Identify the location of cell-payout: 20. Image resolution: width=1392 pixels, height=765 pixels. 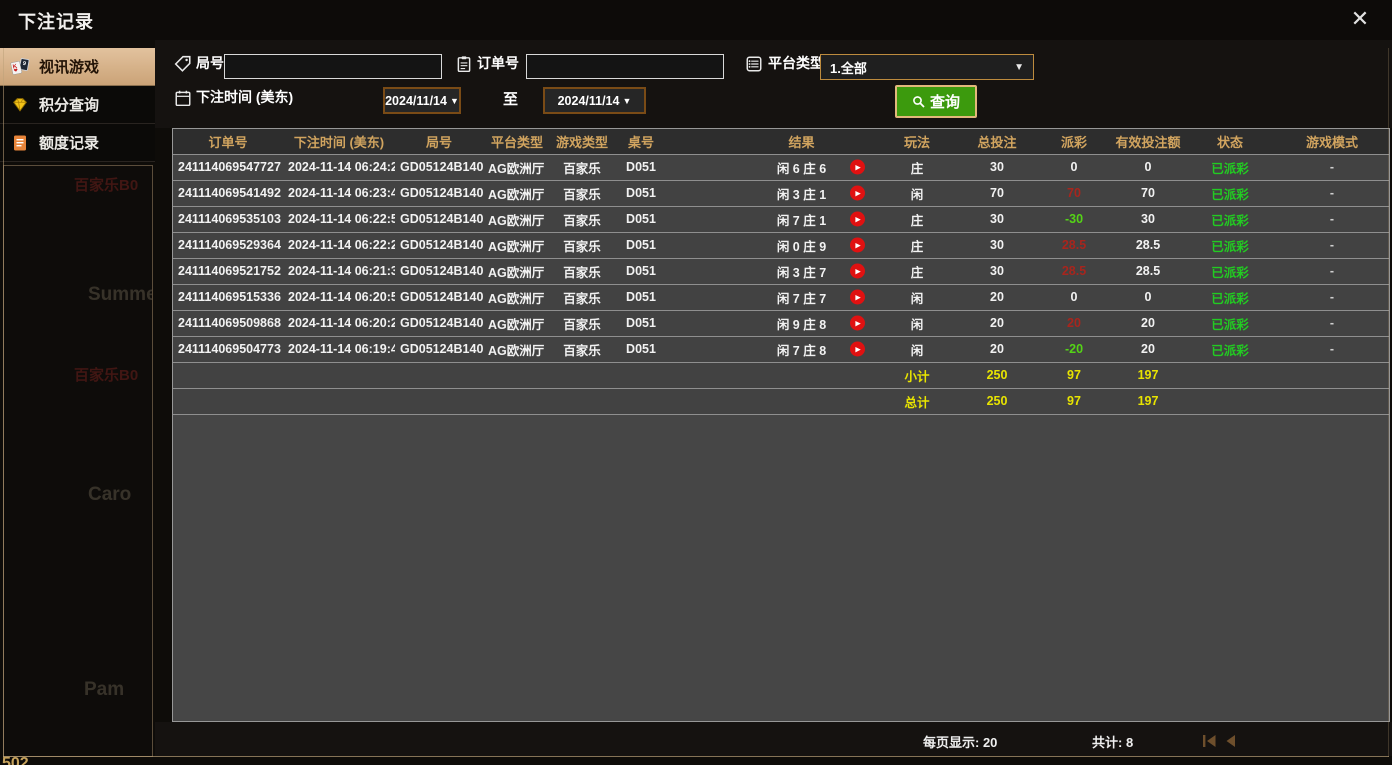
(1074, 322).